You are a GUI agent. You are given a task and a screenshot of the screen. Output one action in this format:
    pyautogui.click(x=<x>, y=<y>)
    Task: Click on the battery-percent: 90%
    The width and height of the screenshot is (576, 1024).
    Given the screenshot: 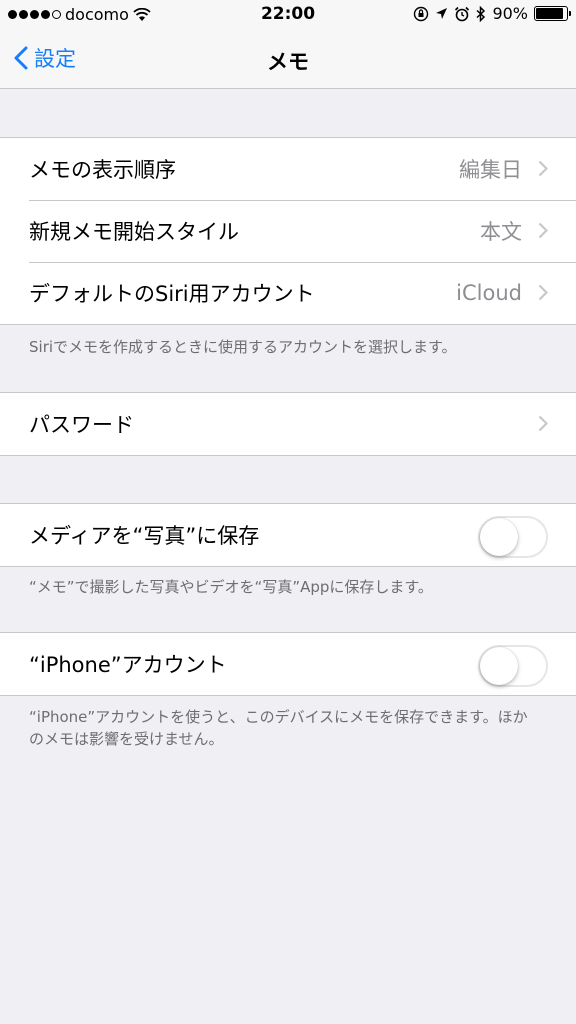 What is the action you would take?
    pyautogui.click(x=510, y=13)
    